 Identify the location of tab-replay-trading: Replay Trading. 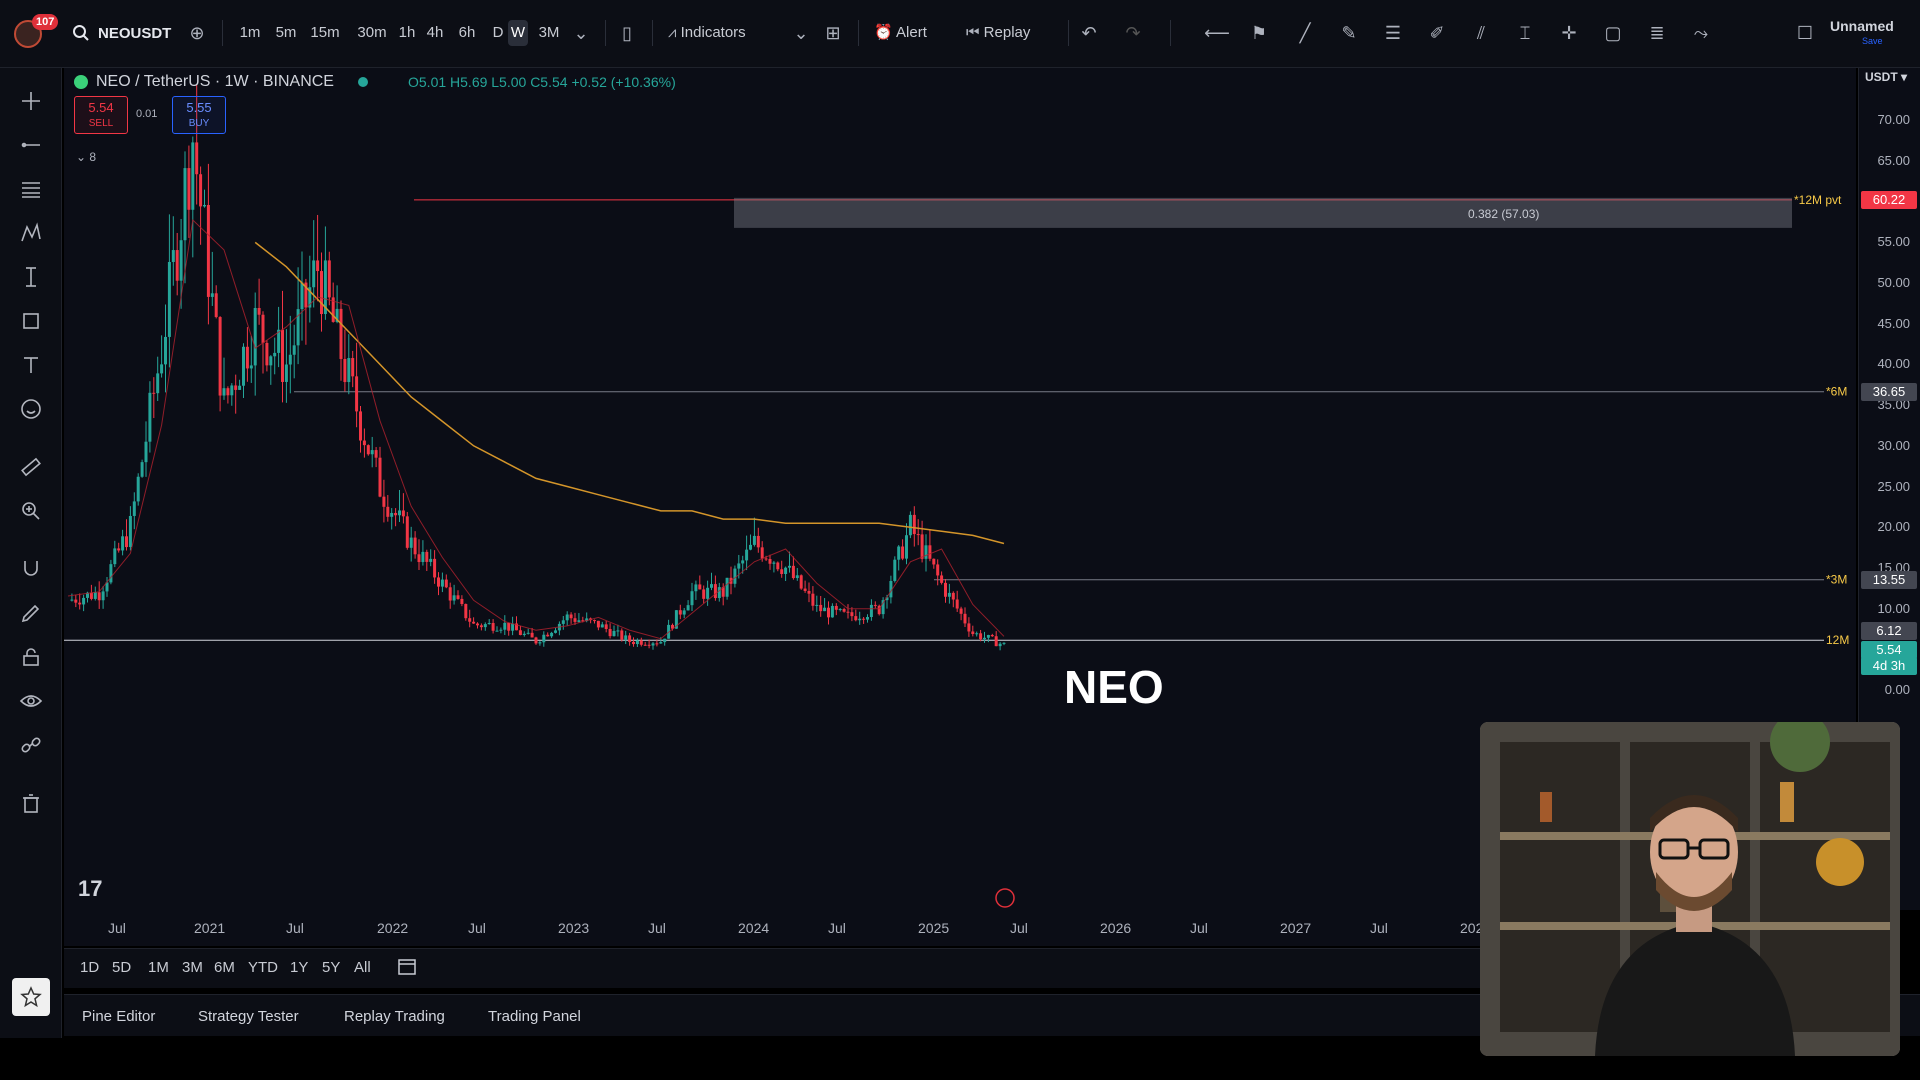
(394, 1016).